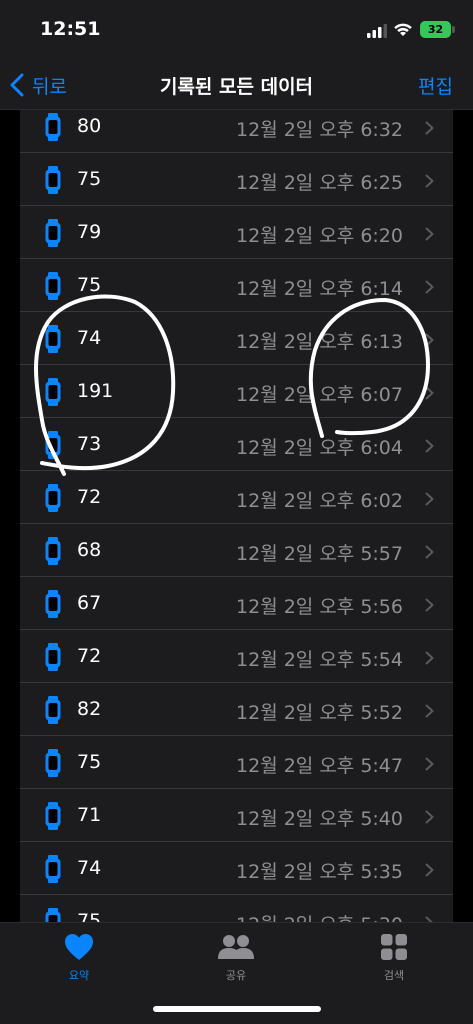 This screenshot has width=473, height=1024. I want to click on record-date: 12월 2일 오후 5:40, so click(319, 819).